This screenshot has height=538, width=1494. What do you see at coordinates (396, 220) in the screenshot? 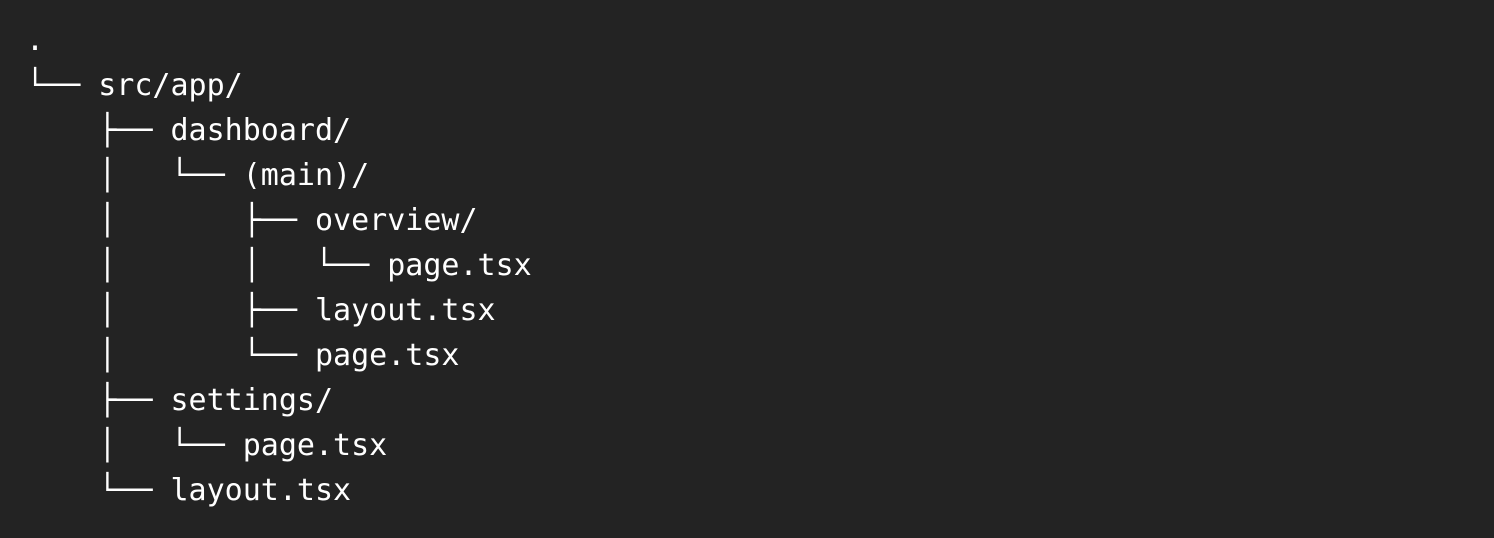
I see `tree-entry-overview: overview/` at bounding box center [396, 220].